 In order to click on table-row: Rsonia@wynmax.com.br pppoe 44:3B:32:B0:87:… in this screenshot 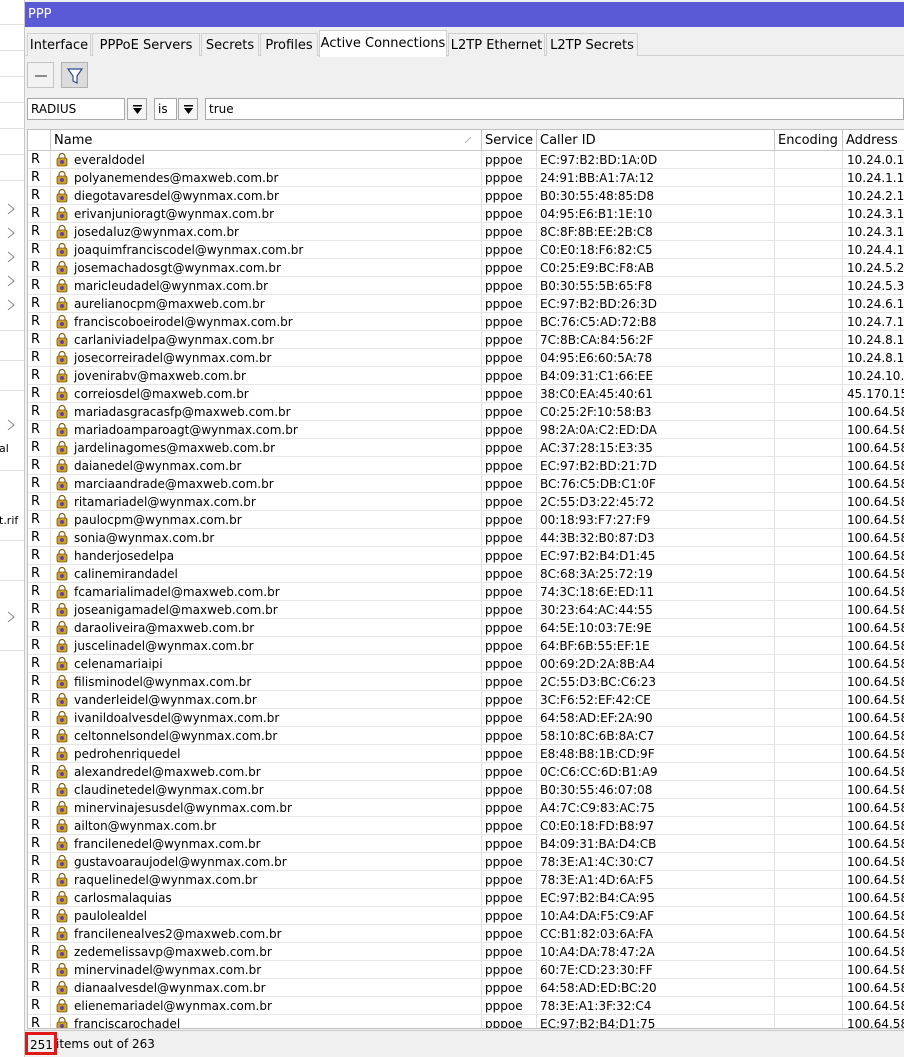, I will do `click(466, 538)`.